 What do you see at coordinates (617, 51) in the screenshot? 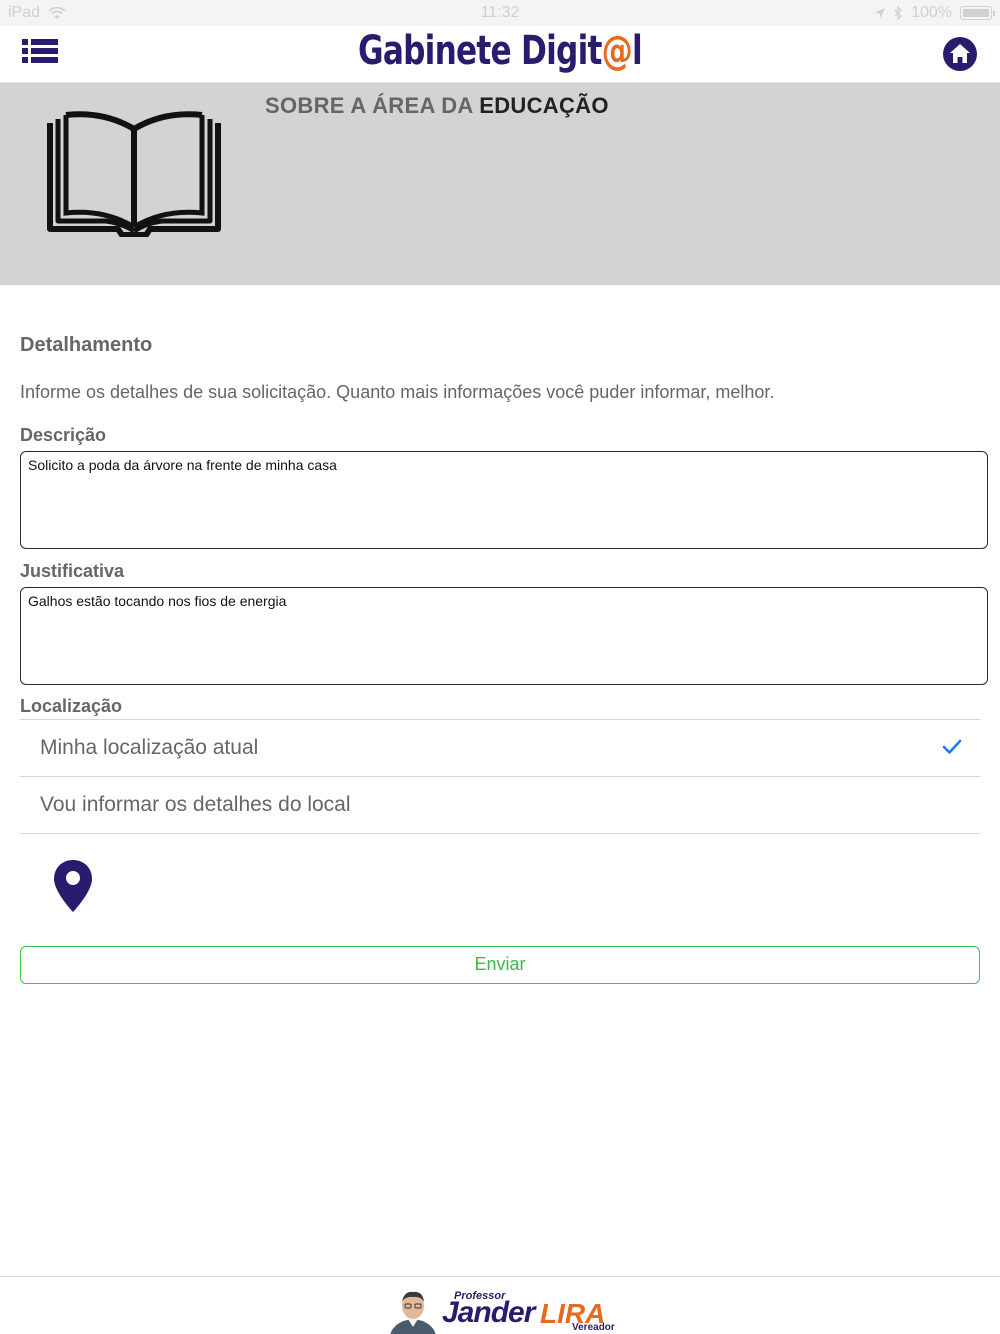
I see `brand-accent-text: @` at bounding box center [617, 51].